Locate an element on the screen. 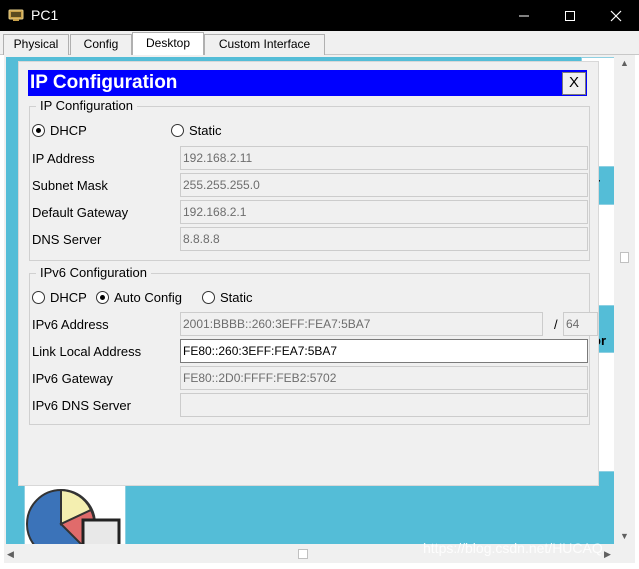  ipv6-dhcp-radio: DHCP is located at coordinates (62, 298).